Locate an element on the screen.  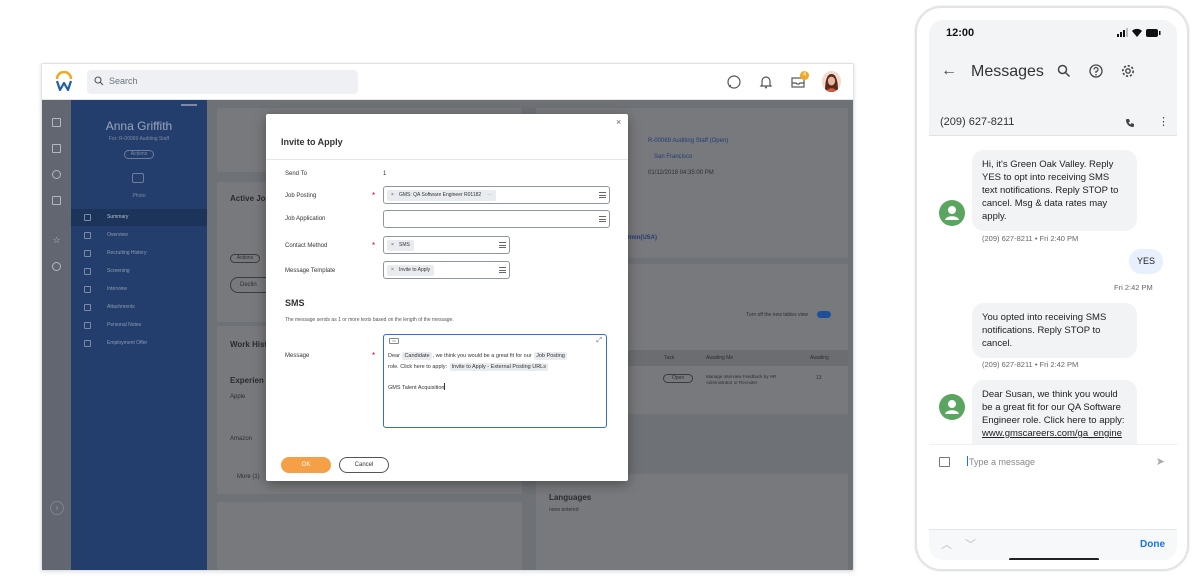
cancel-button: Cancel is located at coordinates (364, 465).